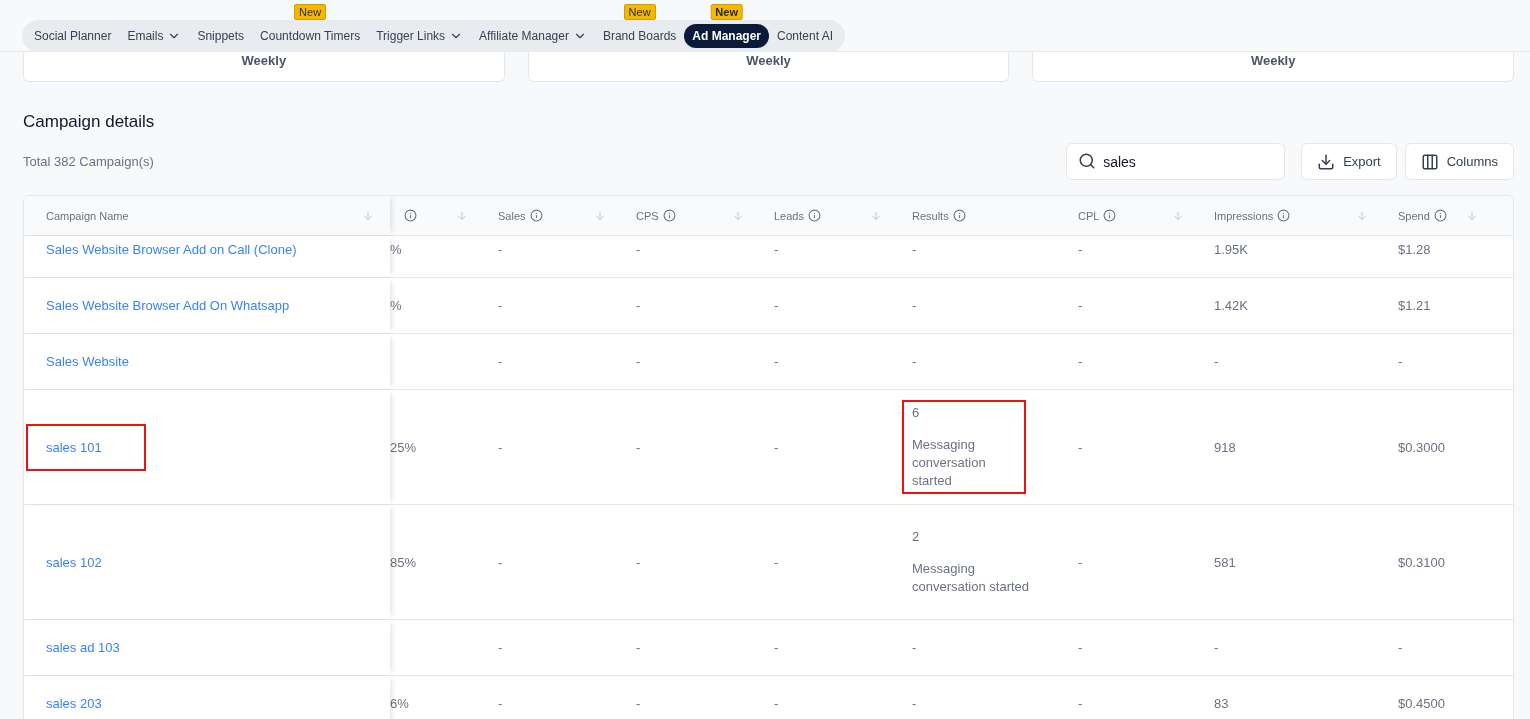 The image size is (1530, 719). What do you see at coordinates (74, 703) in the screenshot?
I see `campaign-link: sales 203` at bounding box center [74, 703].